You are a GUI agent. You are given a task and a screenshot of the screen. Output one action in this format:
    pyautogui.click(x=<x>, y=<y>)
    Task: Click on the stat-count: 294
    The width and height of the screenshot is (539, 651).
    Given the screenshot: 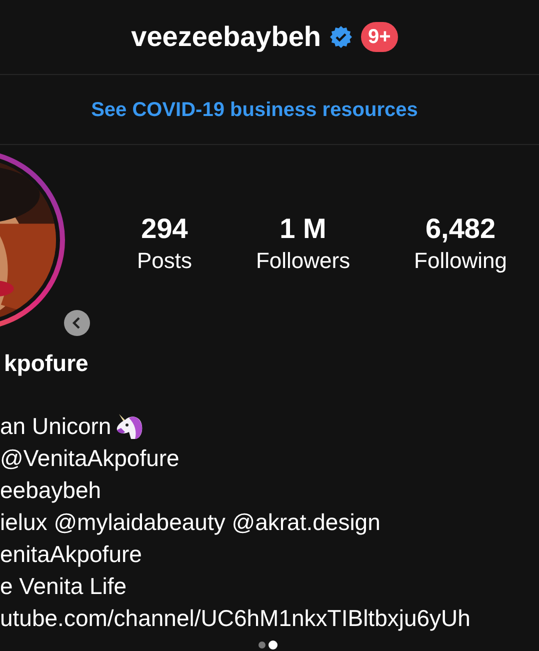 What is the action you would take?
    pyautogui.click(x=164, y=229)
    